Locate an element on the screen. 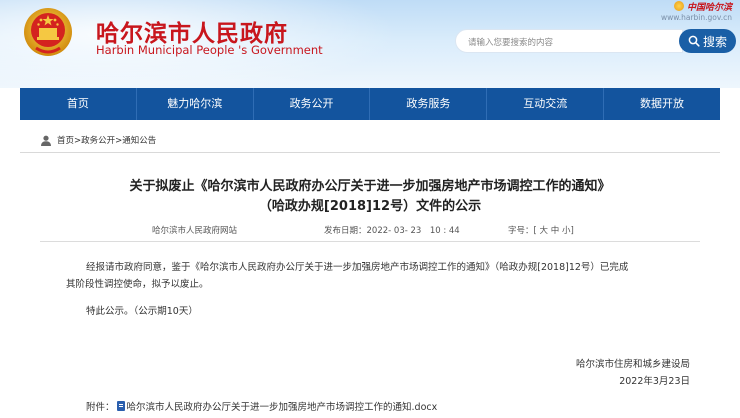  attachment-row: 附件： 哈尔滨市人民政府办公厅关于进一步加强房地产市场调控工作的通知.docx is located at coordinates (261, 406).